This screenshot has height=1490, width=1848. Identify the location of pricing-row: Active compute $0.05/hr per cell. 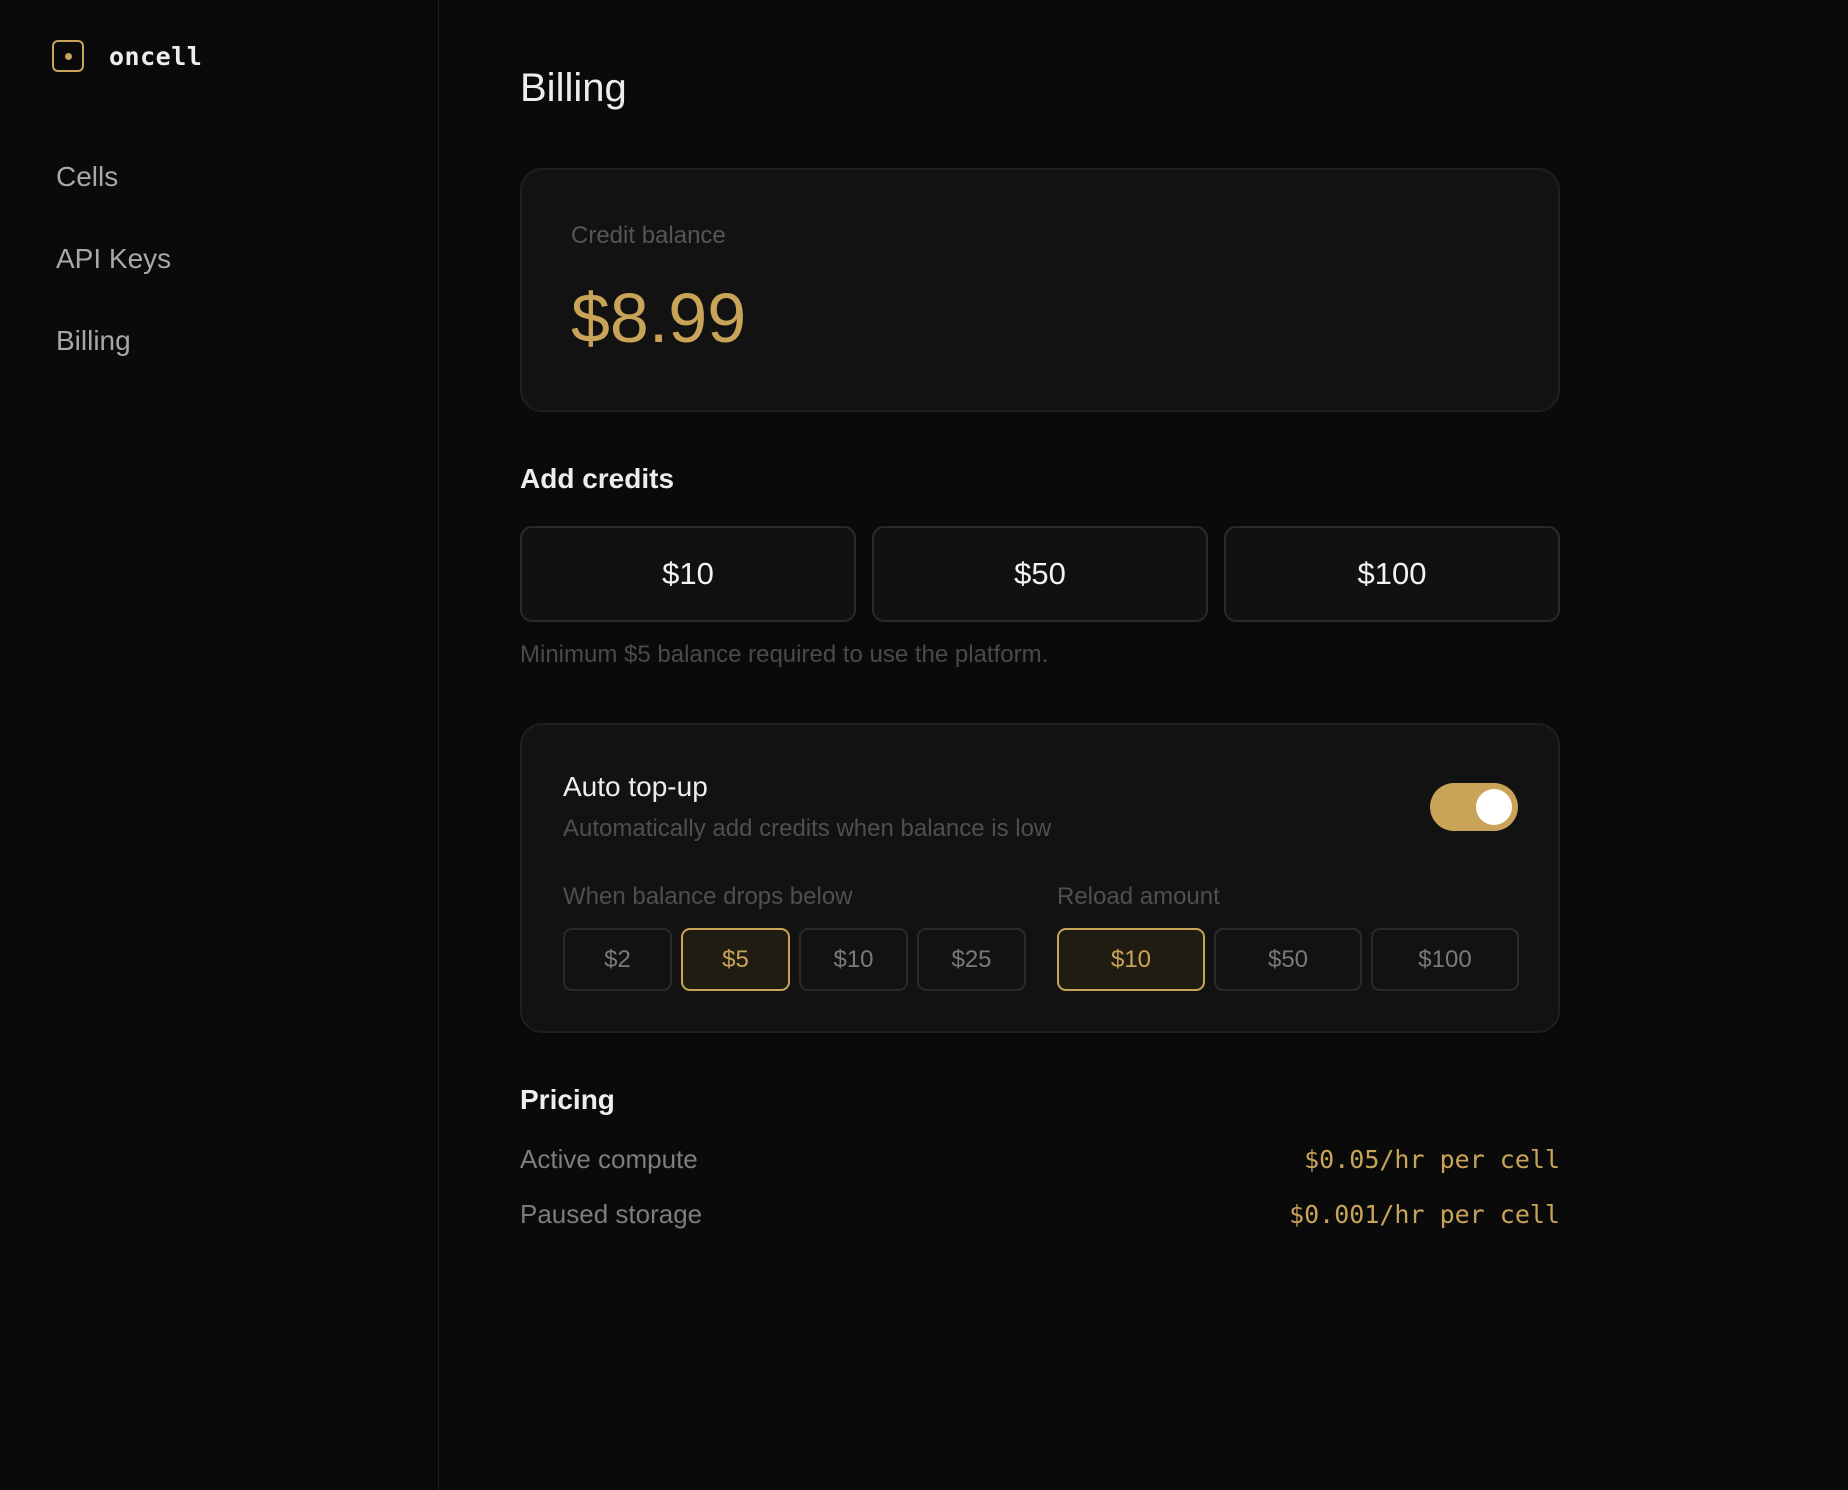
(1040, 1159).